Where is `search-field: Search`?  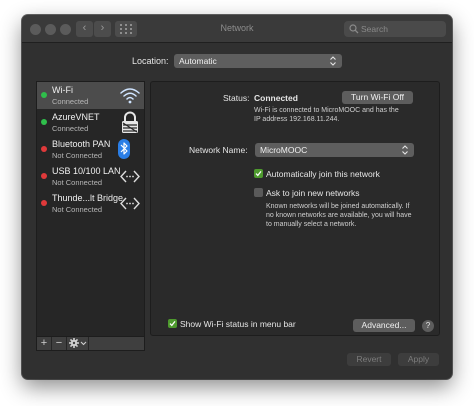 search-field: Search is located at coordinates (395, 29).